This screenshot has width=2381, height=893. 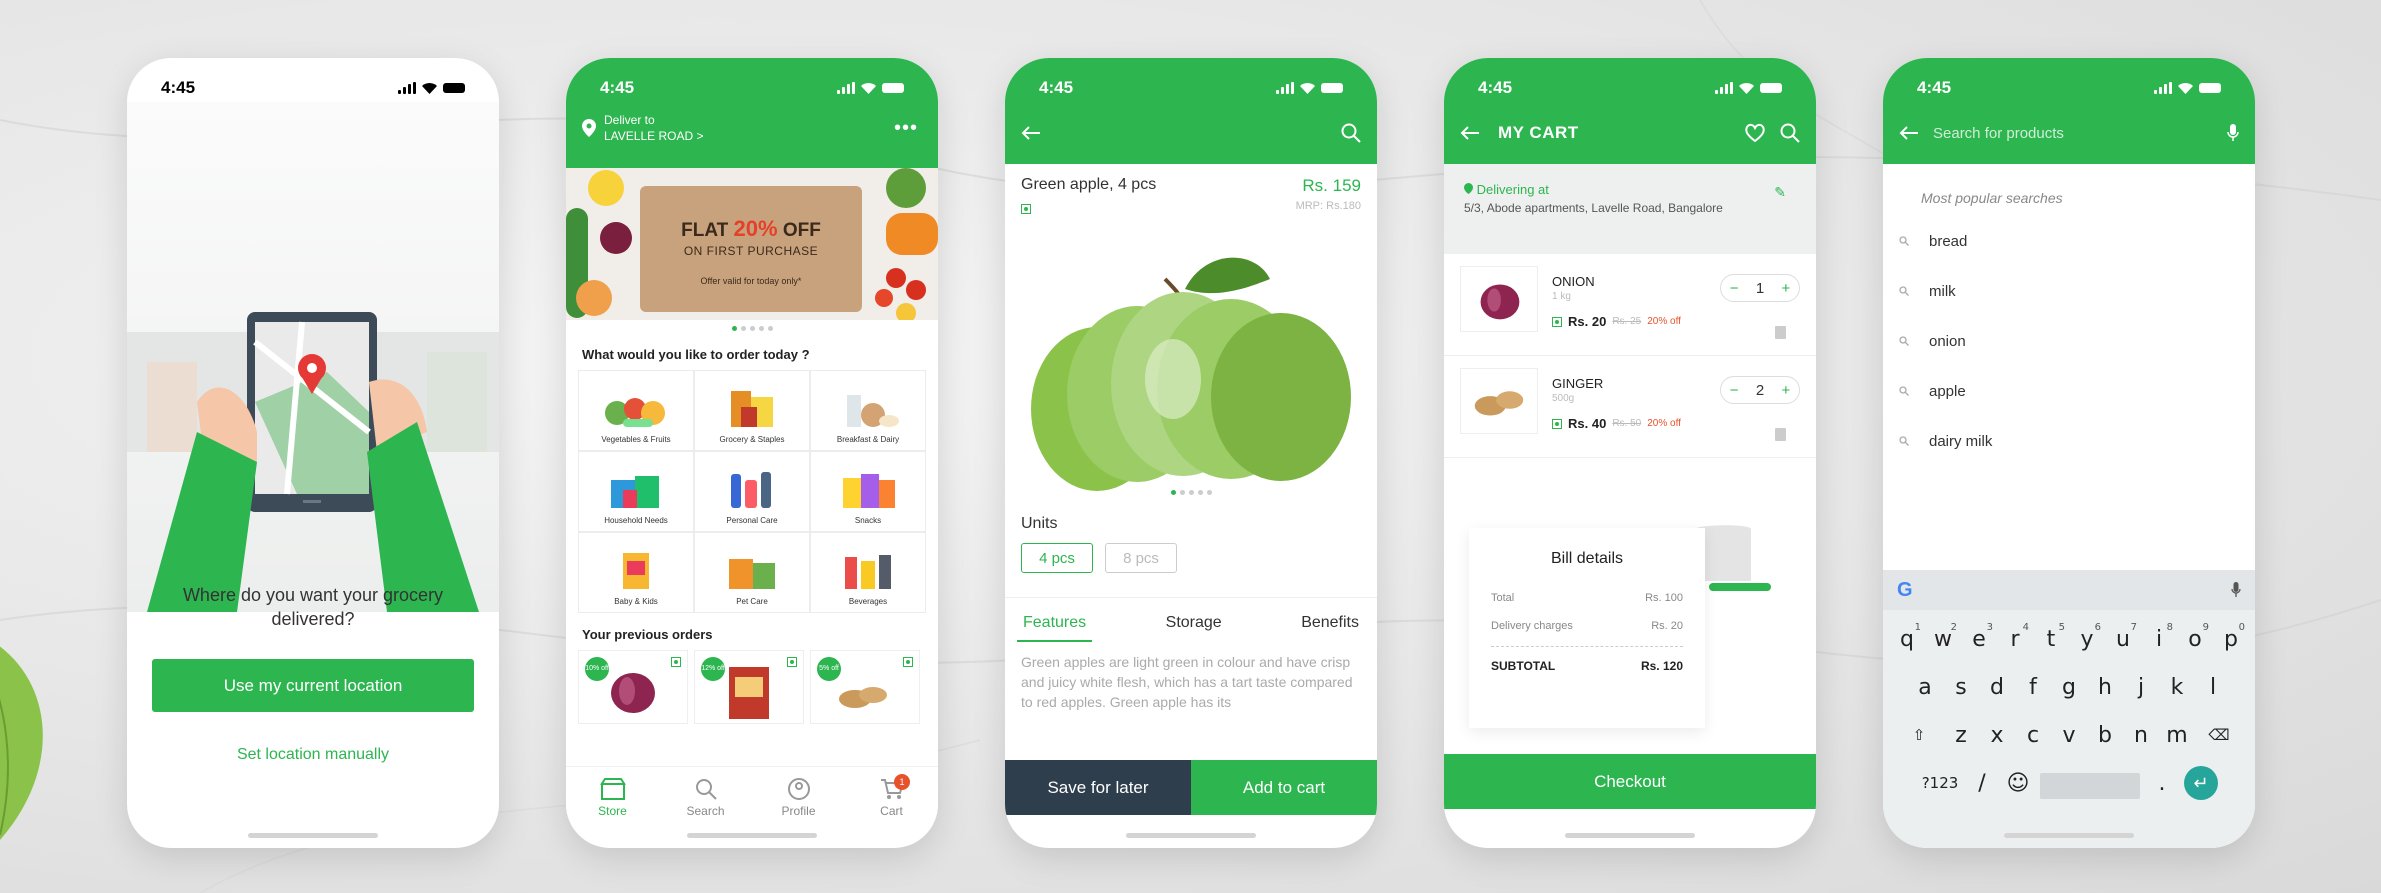 What do you see at coordinates (752, 328) in the screenshot?
I see `carousel-dots` at bounding box center [752, 328].